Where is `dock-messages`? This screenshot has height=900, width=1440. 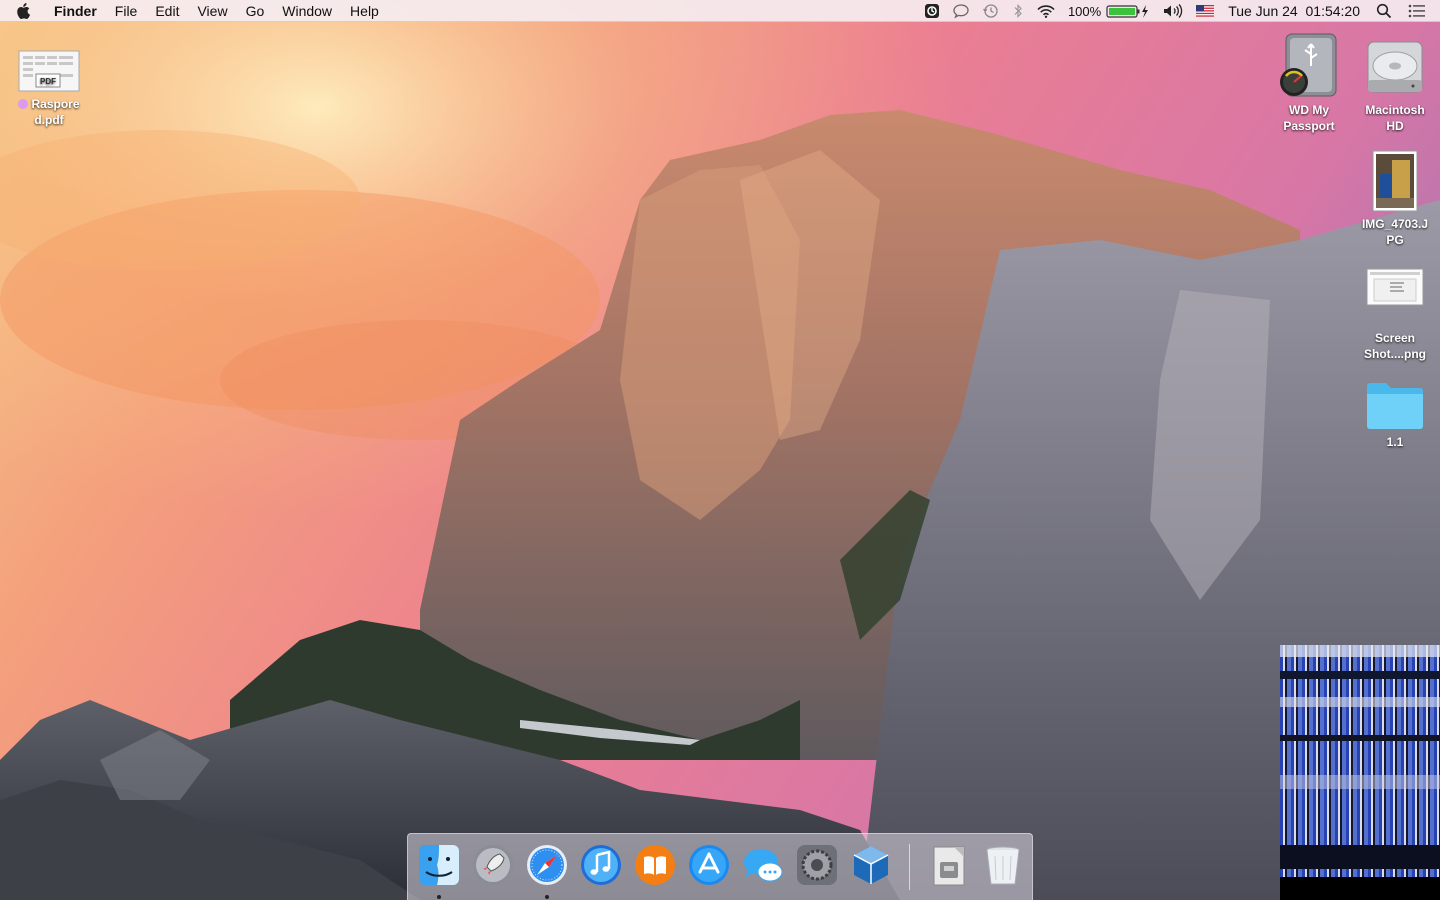
dock-messages is located at coordinates (763, 866).